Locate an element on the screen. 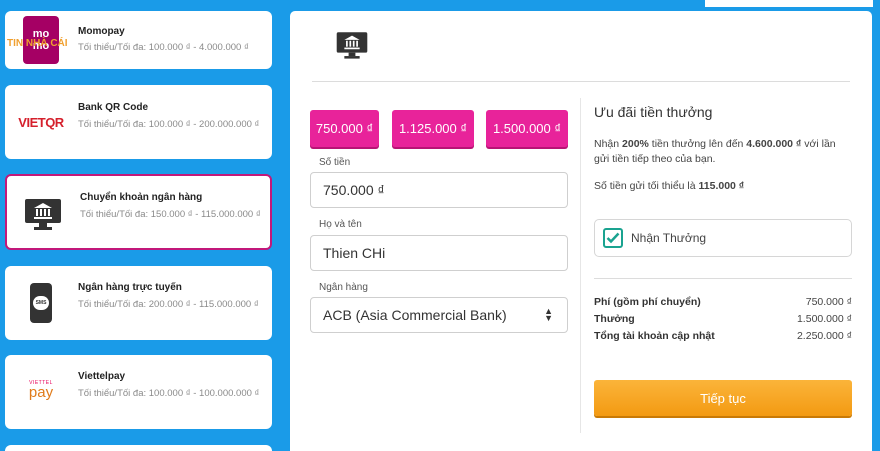 Image resolution: width=880 pixels, height=451 pixels. summary-row-bonus: Thưởng 1.500.000 ₫ is located at coordinates (723, 319).